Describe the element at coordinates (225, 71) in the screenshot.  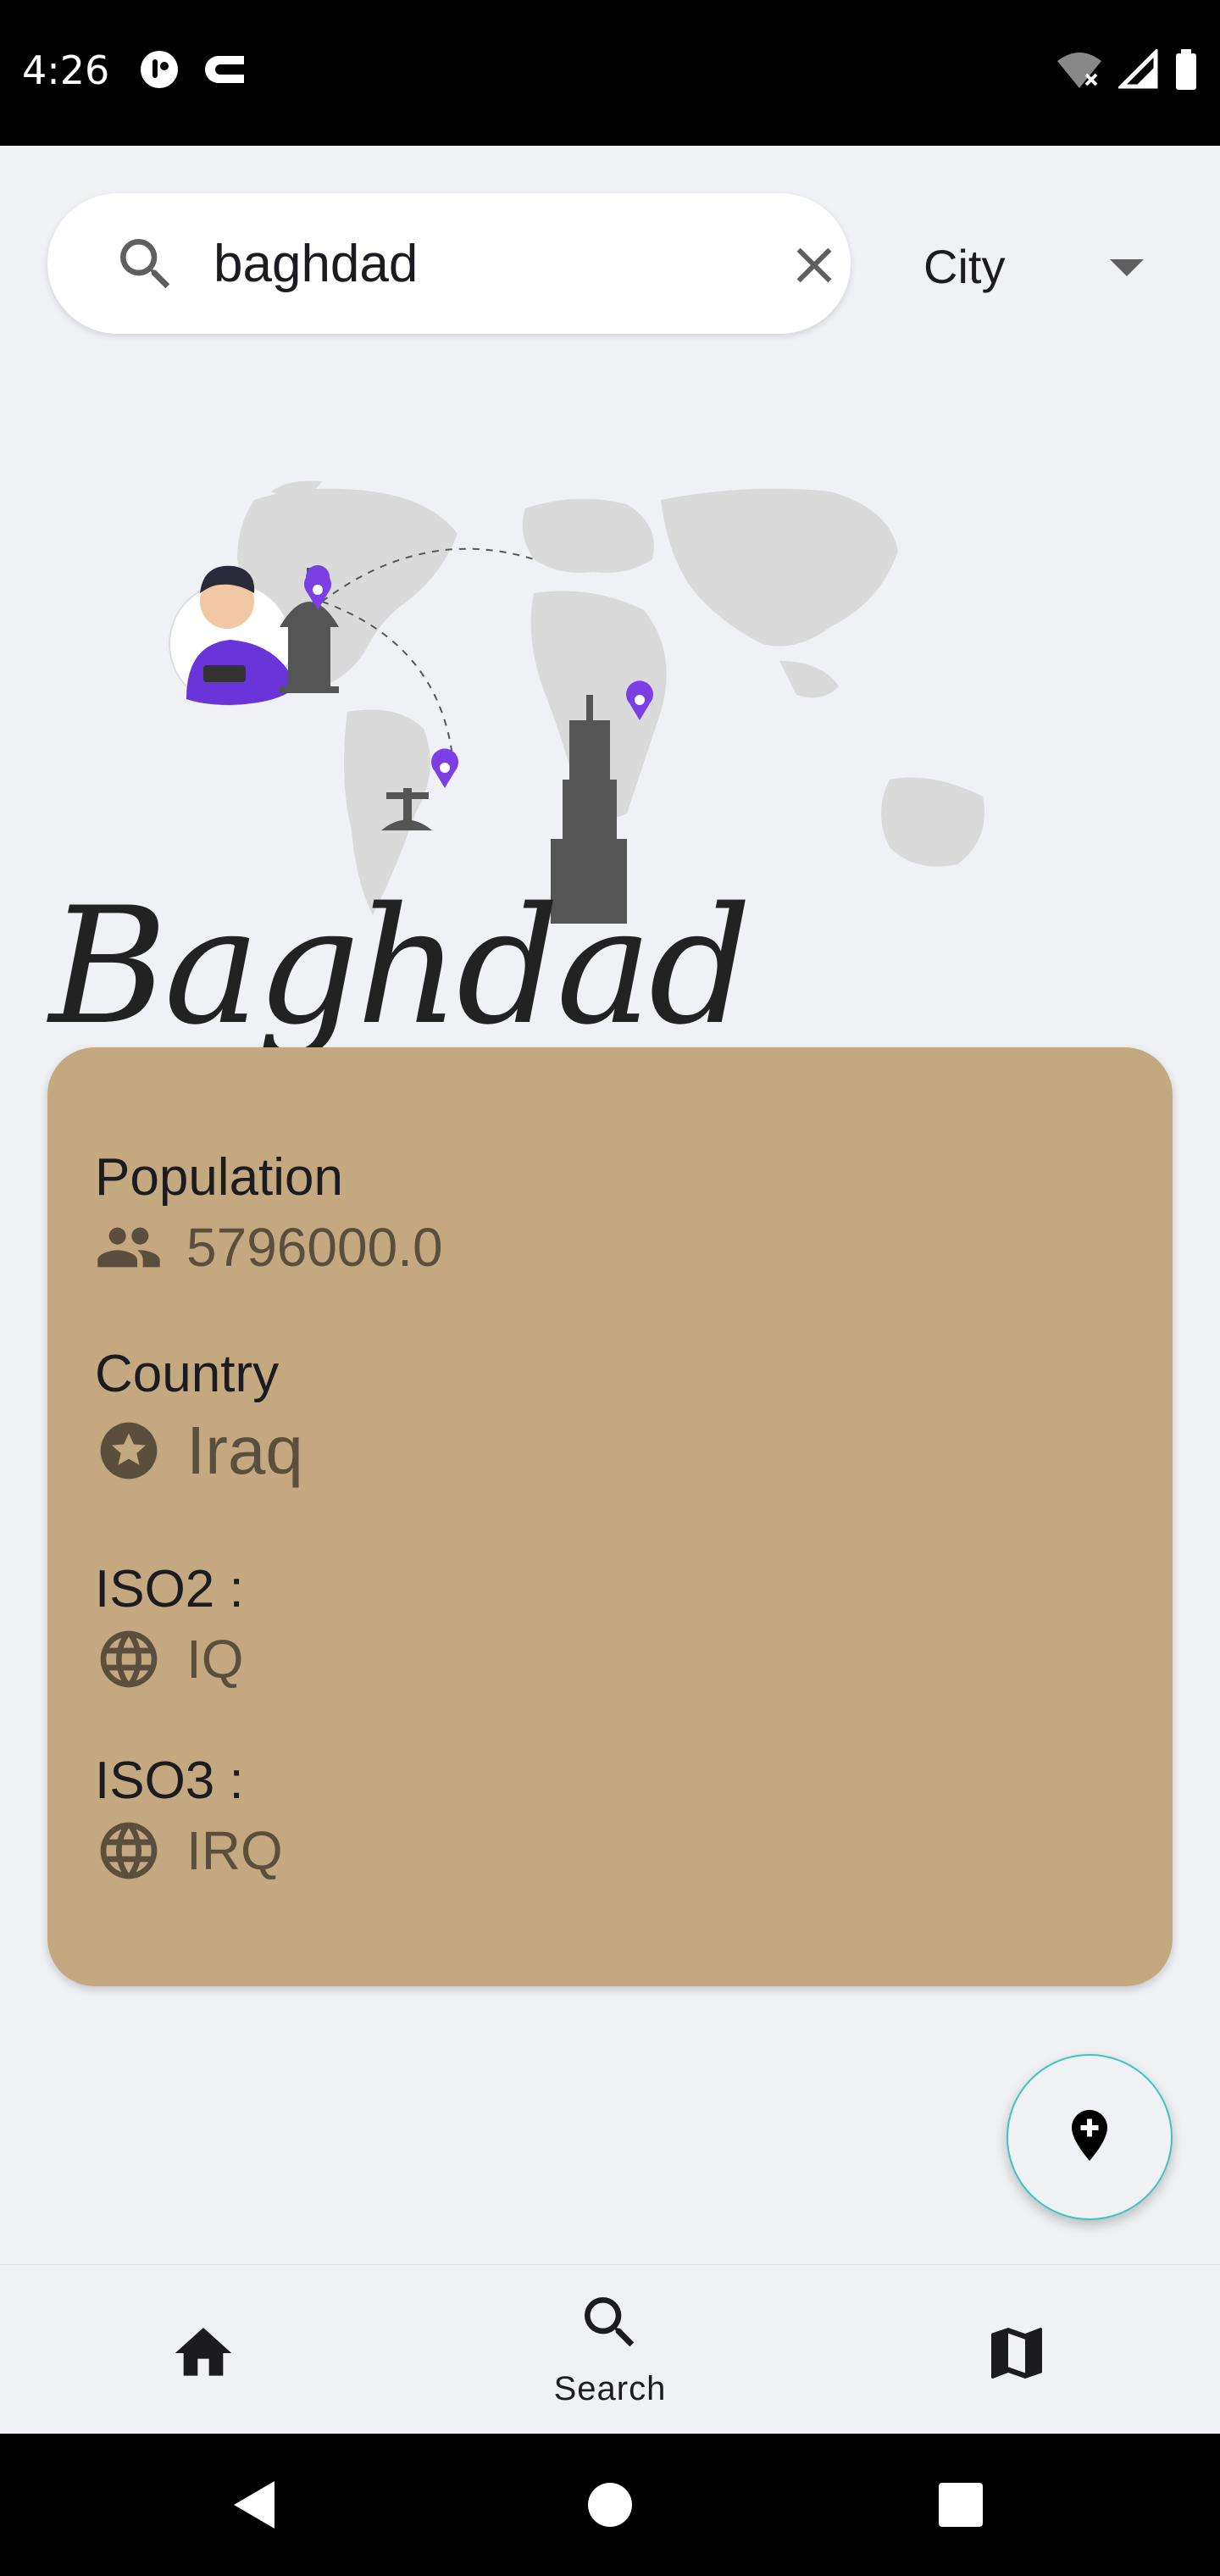
I see `cast-notification-icon` at that location.